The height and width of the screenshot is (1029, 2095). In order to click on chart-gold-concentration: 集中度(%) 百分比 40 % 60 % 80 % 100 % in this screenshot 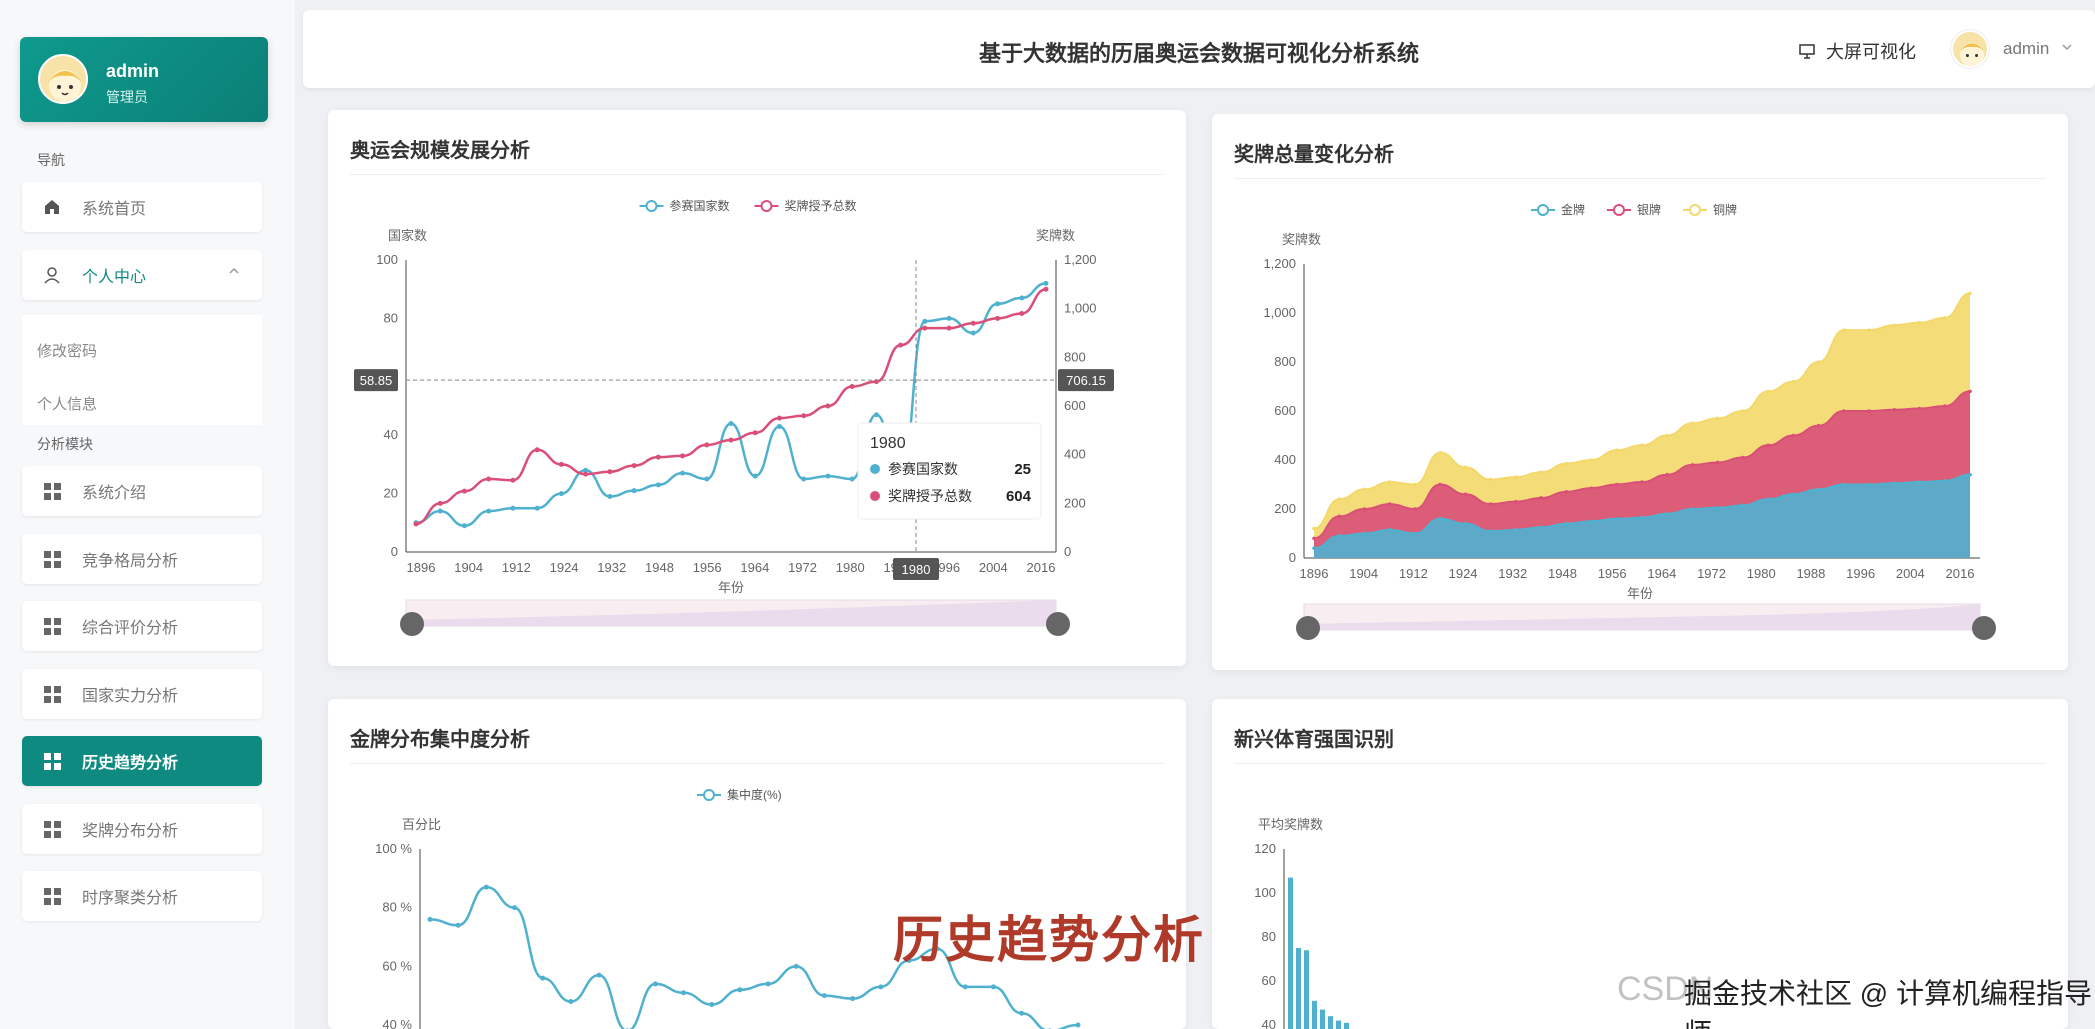, I will do `click(757, 864)`.